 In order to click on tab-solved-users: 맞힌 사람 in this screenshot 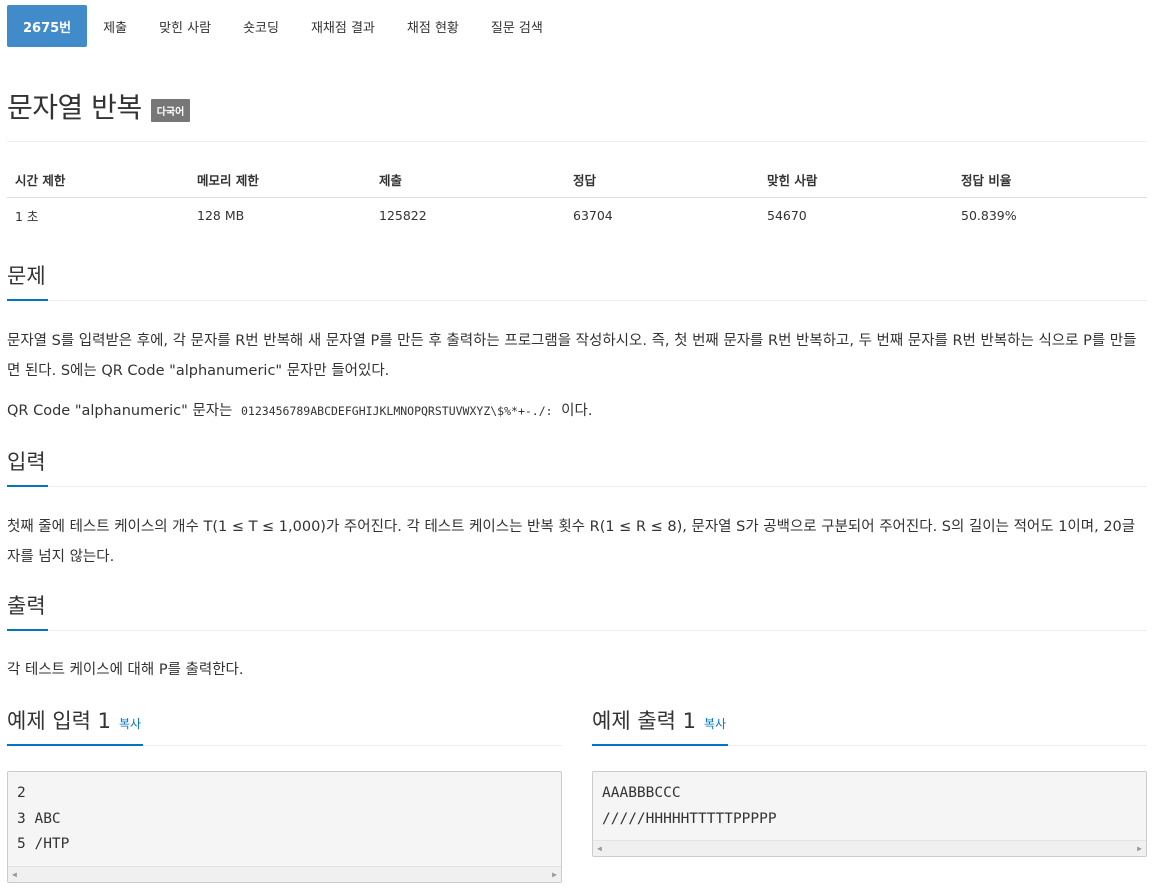, I will do `click(185, 26)`.